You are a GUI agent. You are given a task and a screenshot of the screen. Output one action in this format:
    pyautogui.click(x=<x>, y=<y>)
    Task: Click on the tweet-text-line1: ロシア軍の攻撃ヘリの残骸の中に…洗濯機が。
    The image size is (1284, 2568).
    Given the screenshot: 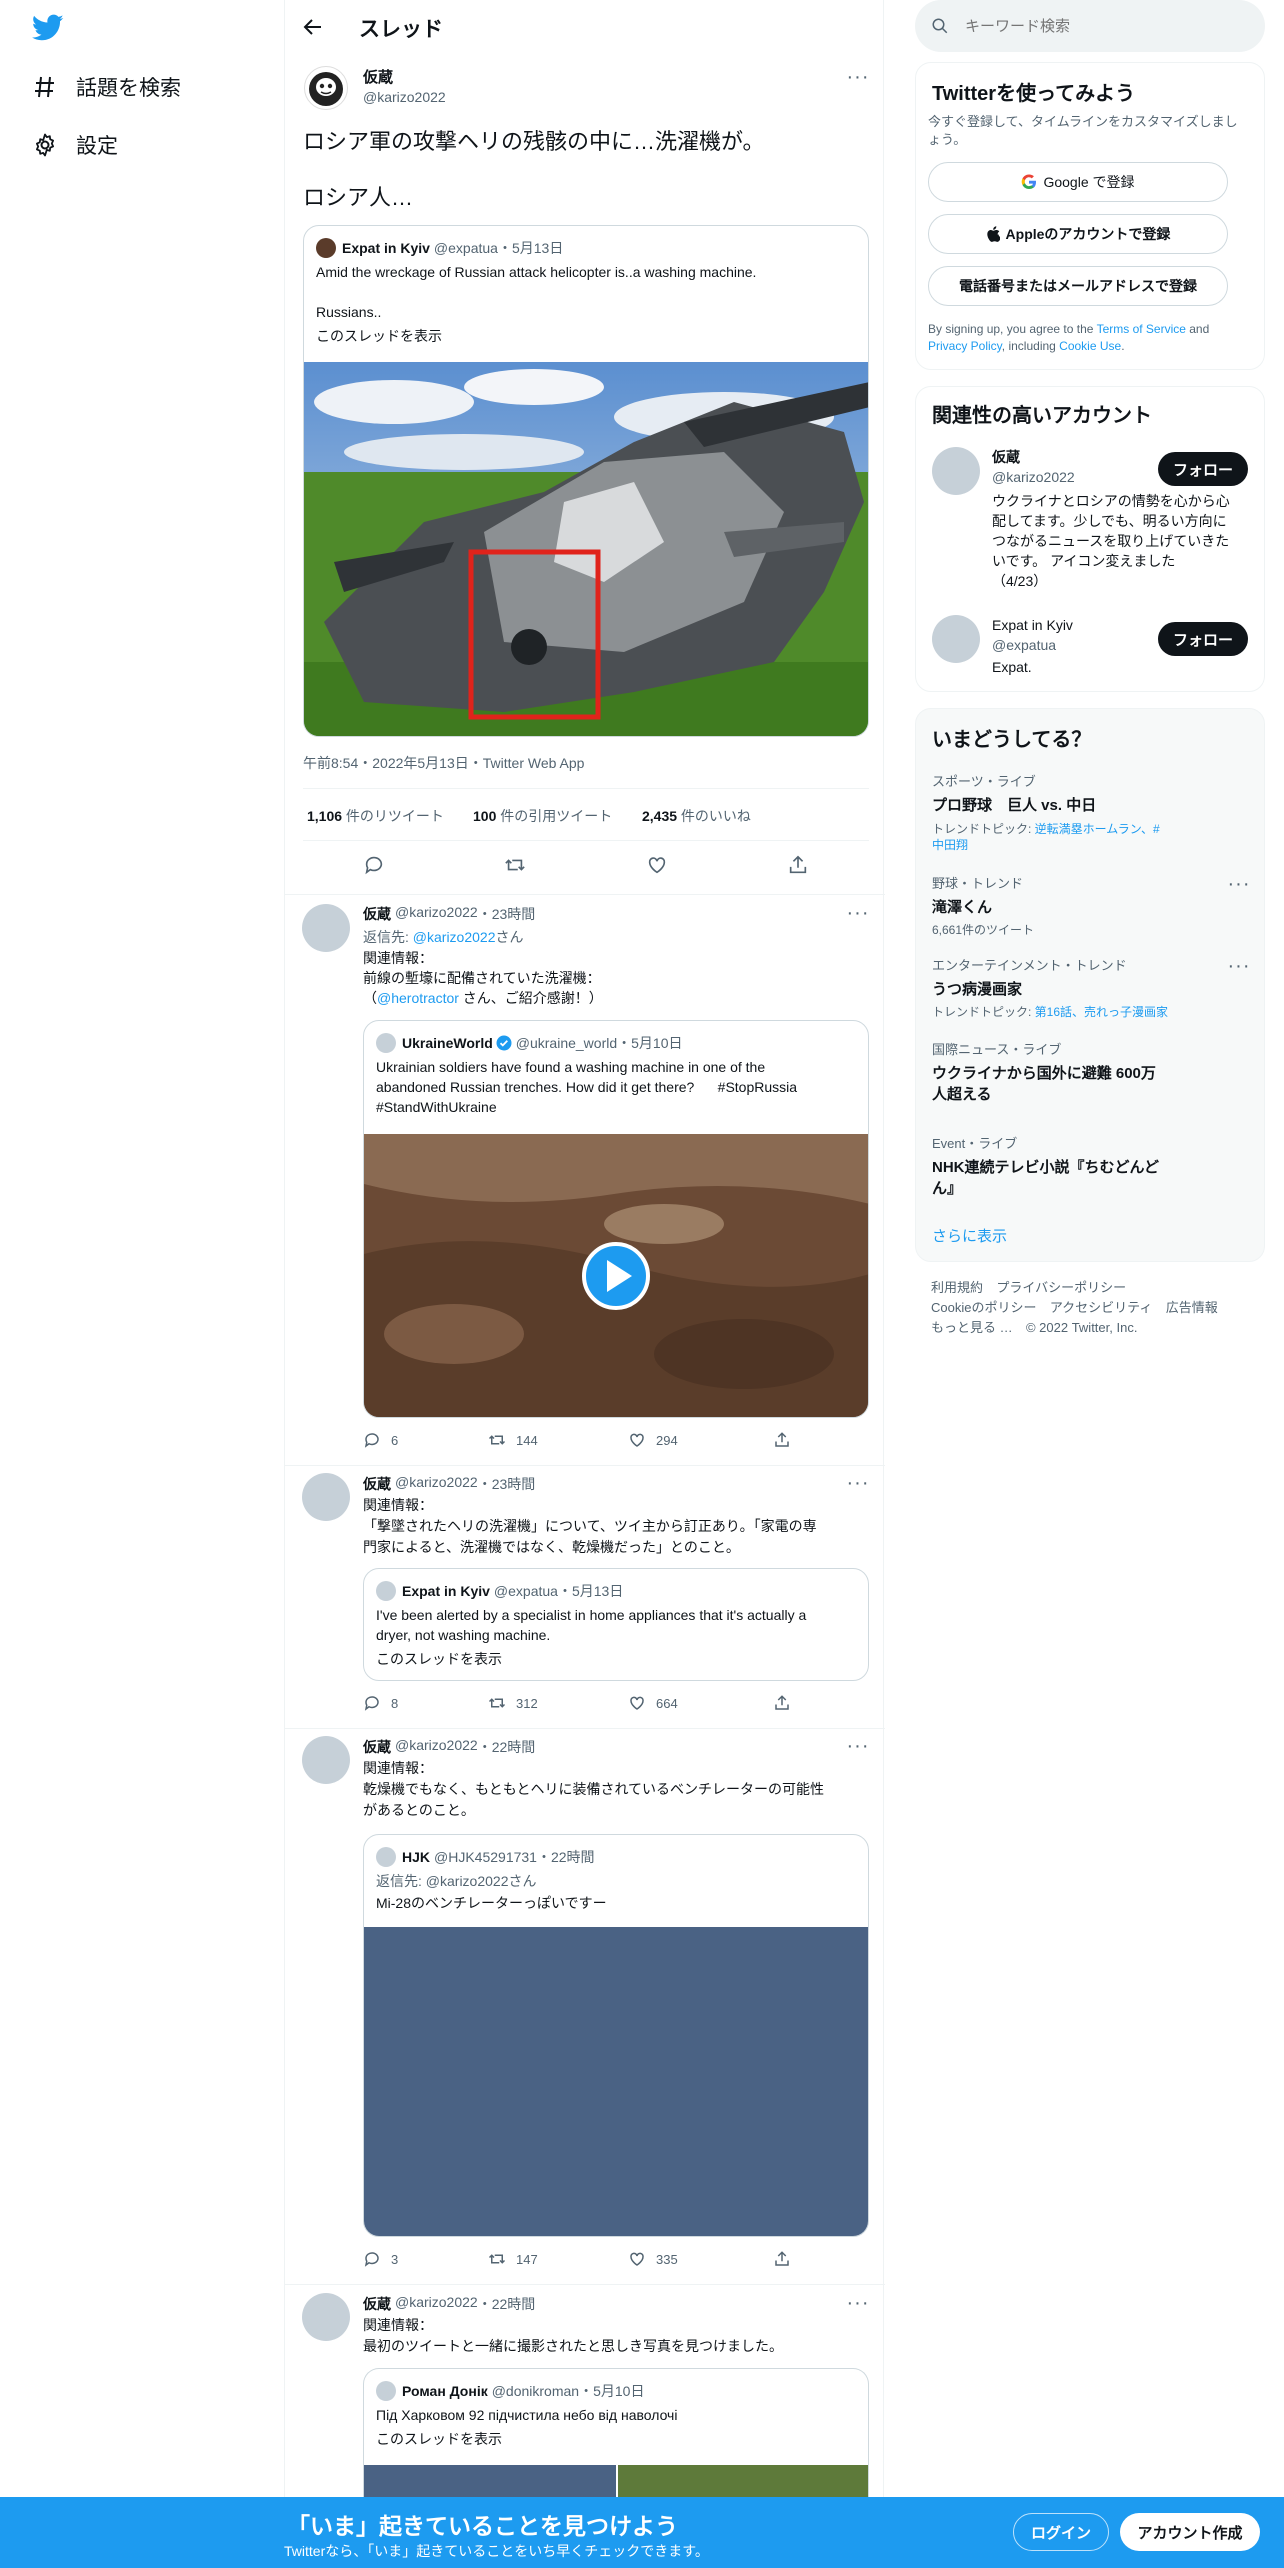 What is the action you would take?
    pyautogui.click(x=534, y=141)
    